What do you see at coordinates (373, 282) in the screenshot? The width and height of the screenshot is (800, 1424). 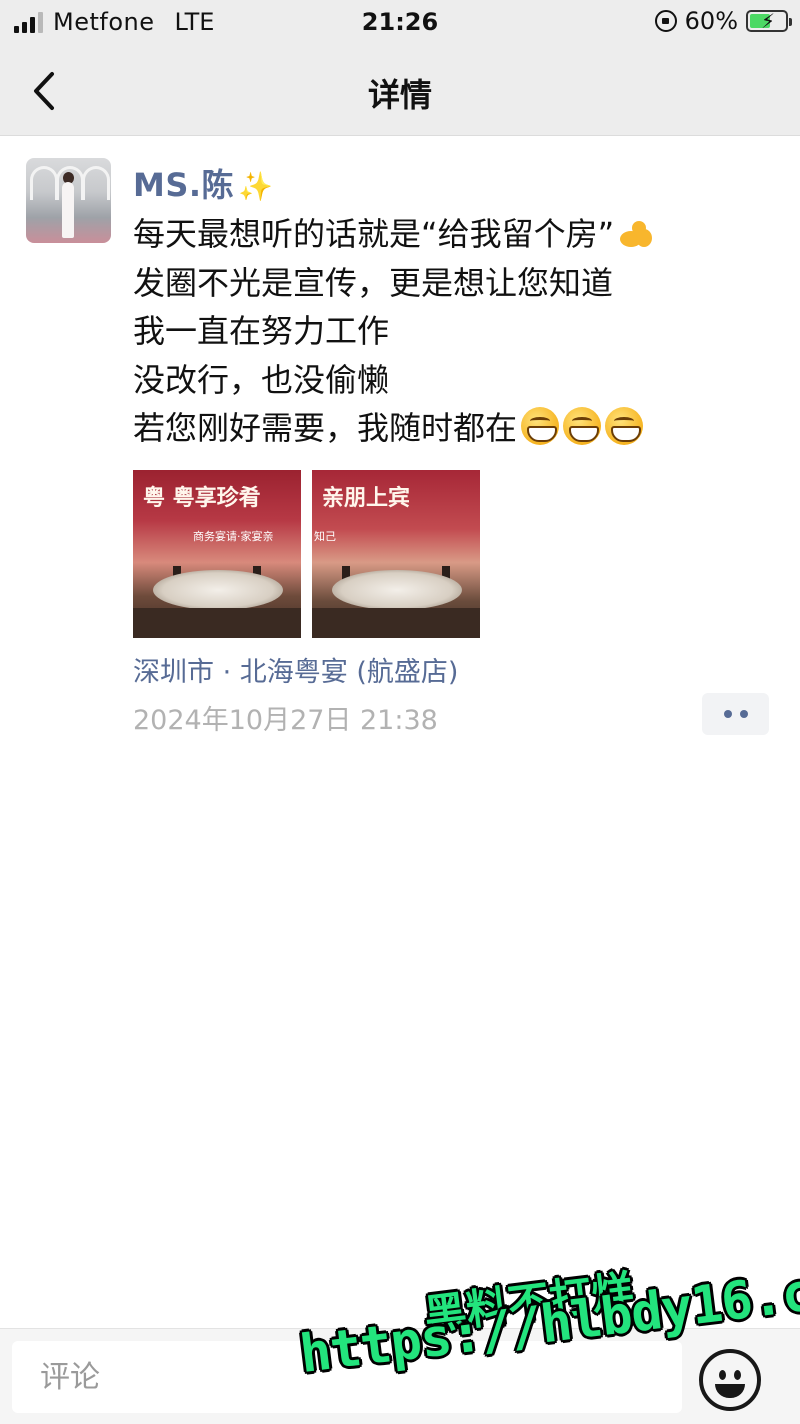 I see `post-line: 发圈不光是宣传，更是想让您知道` at bounding box center [373, 282].